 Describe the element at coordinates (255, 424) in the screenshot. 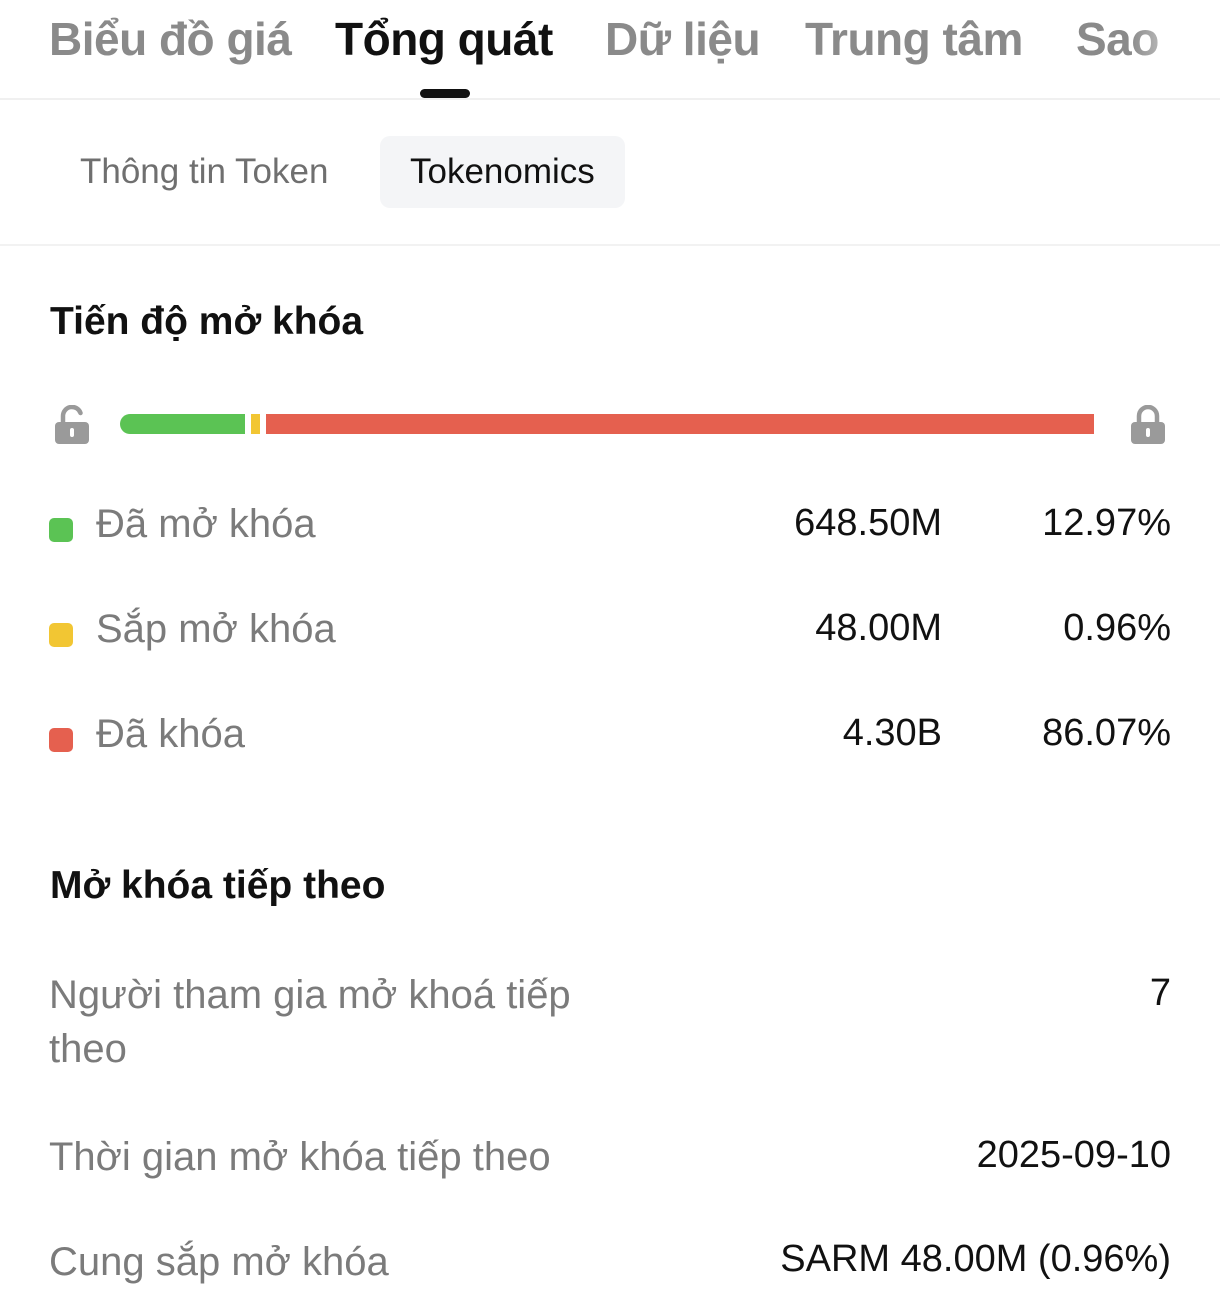

I see `upcoming-segment` at that location.